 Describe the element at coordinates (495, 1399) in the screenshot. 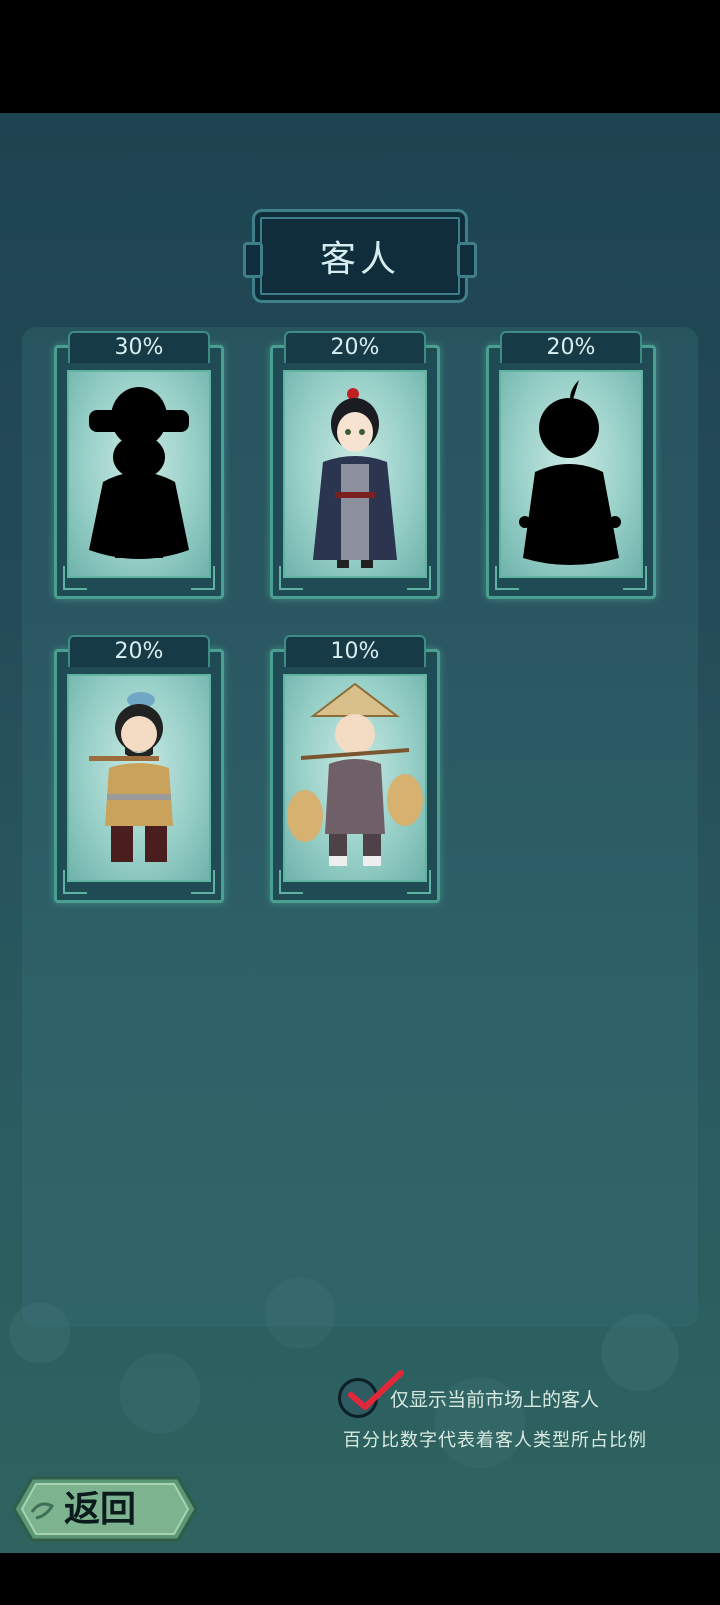

I see `filter-label: 仅显示当前市场上的客人` at that location.